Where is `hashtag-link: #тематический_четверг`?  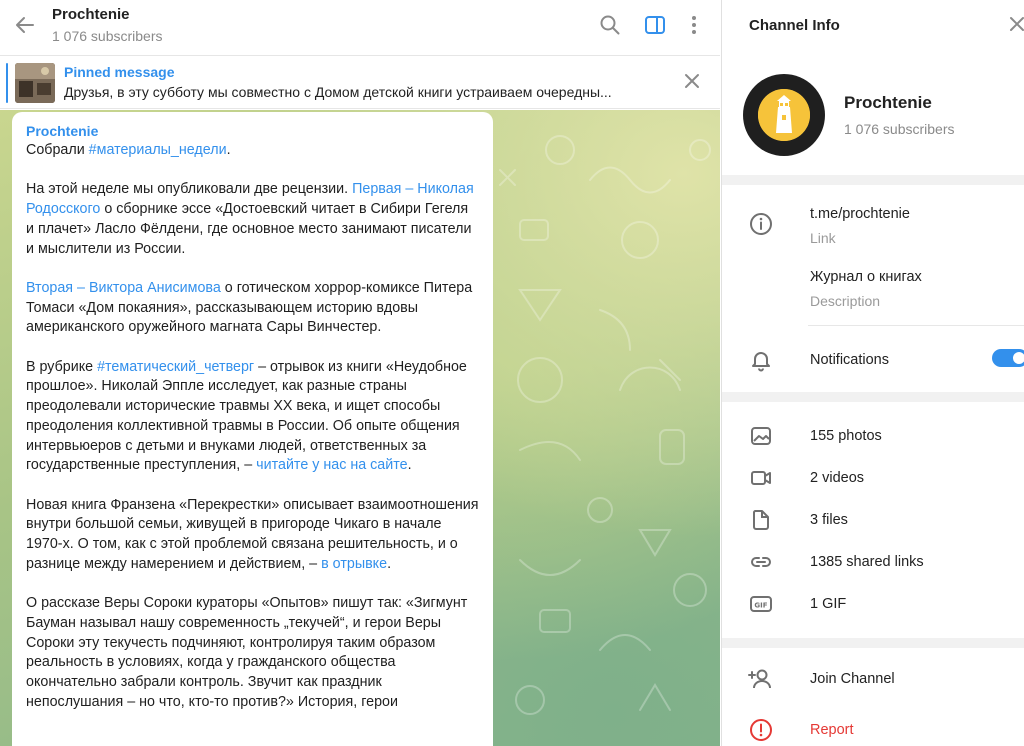
hashtag-link: #тематический_четверг is located at coordinates (175, 367).